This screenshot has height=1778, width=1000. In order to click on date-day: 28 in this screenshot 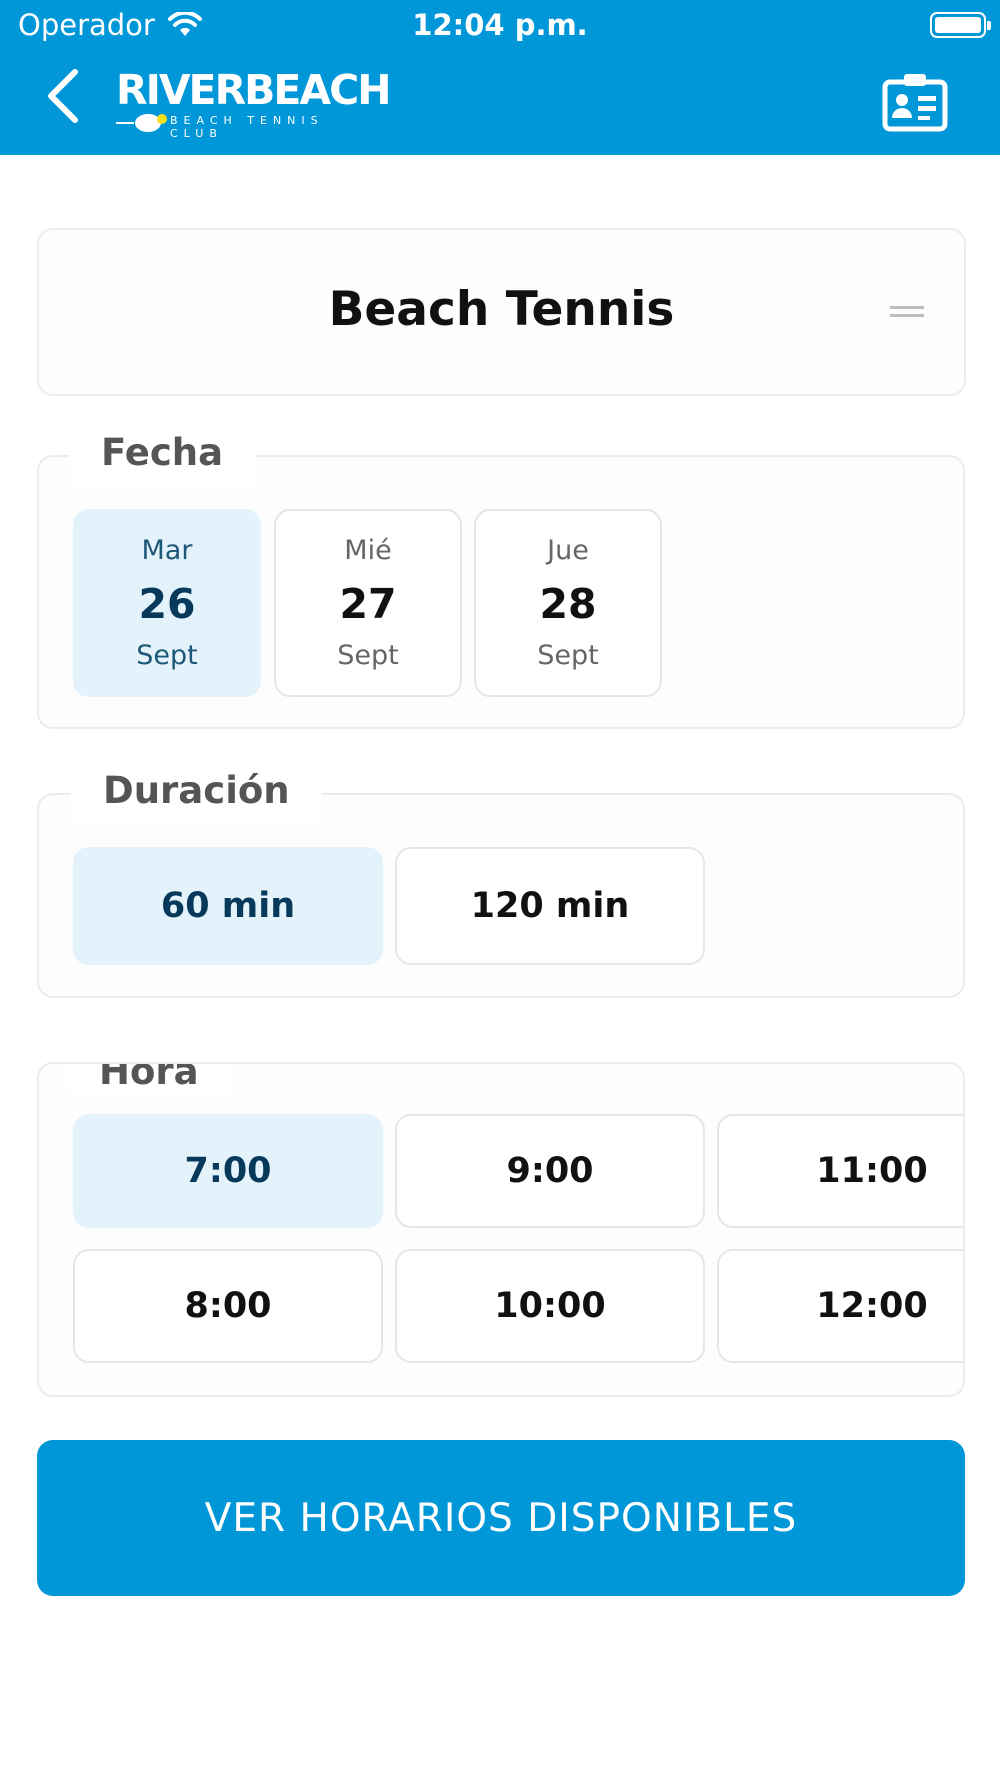, I will do `click(568, 604)`.